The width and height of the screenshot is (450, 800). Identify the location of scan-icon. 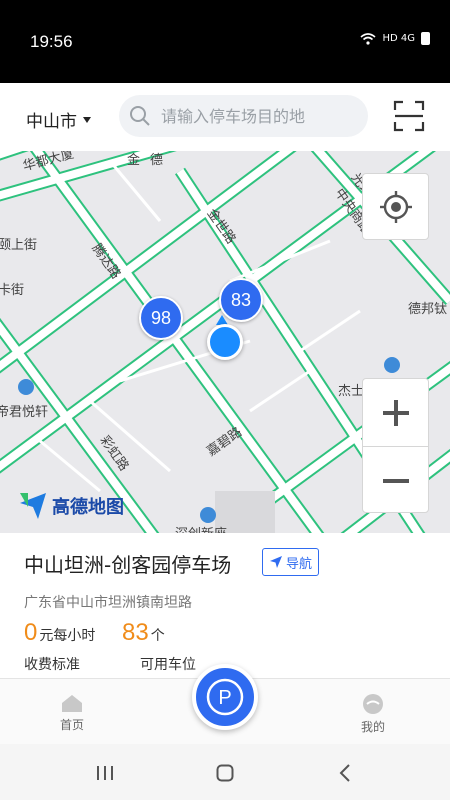
(409, 116).